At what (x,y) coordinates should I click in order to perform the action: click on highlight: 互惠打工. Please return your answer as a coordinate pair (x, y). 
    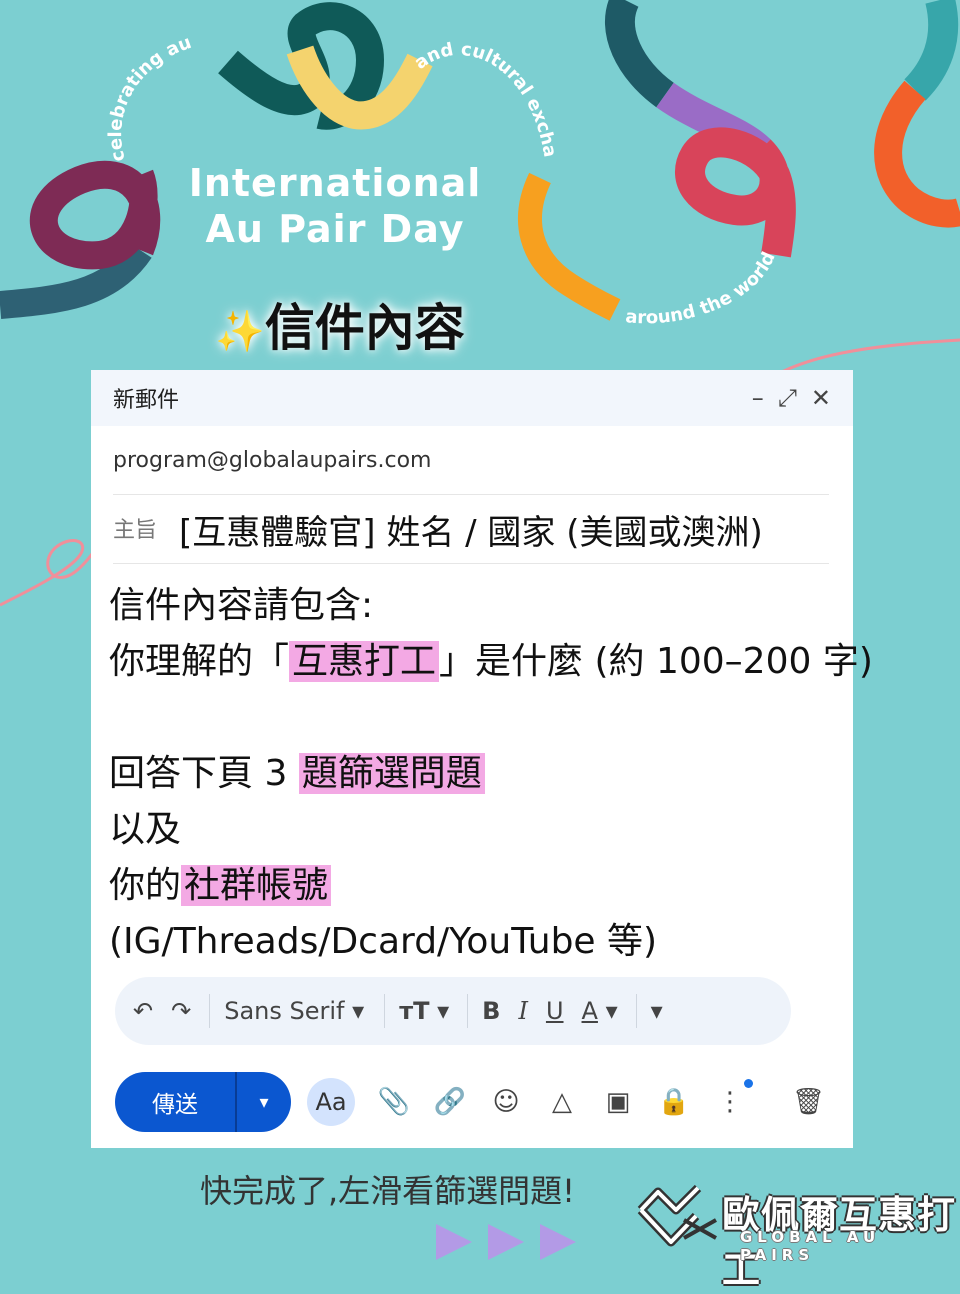
    Looking at the image, I should click on (364, 661).